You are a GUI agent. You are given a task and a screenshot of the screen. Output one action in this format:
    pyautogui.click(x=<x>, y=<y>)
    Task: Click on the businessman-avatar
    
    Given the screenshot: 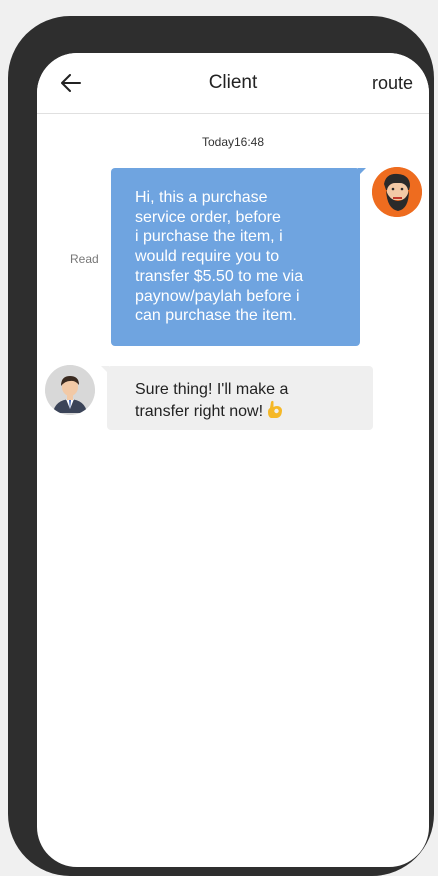 What is the action you would take?
    pyautogui.click(x=70, y=390)
    